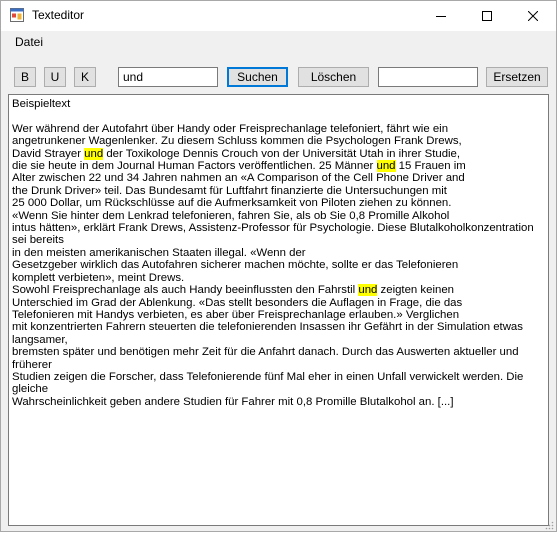 The height and width of the screenshot is (533, 557). I want to click on italic-button: K, so click(85, 77).